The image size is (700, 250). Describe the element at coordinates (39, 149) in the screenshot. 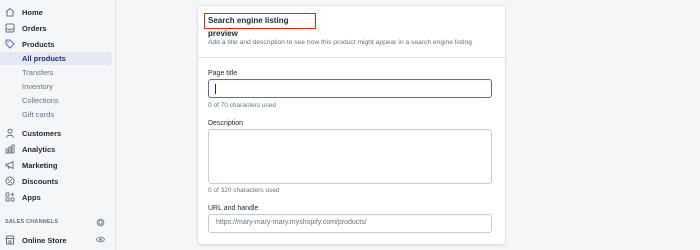

I see `sidebar-item-label: Analytics` at that location.